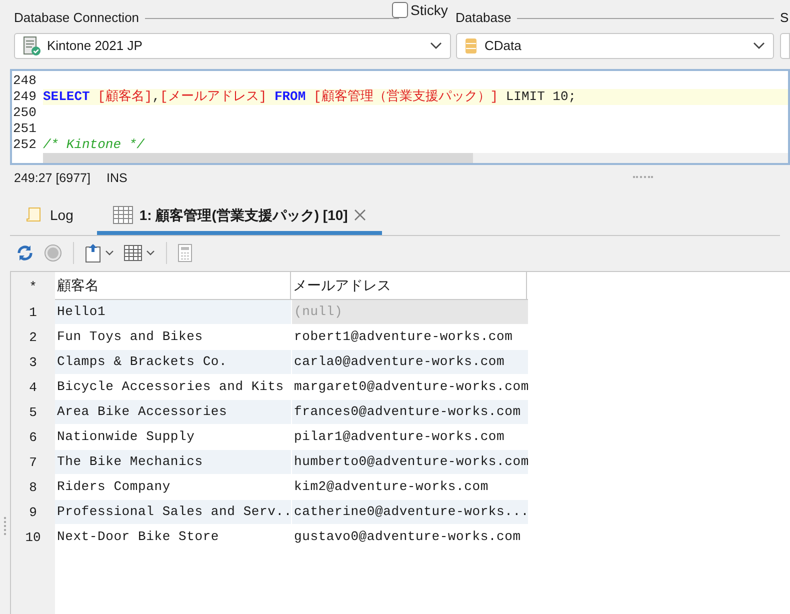 This screenshot has width=790, height=614. I want to click on row-number: 8, so click(33, 487).